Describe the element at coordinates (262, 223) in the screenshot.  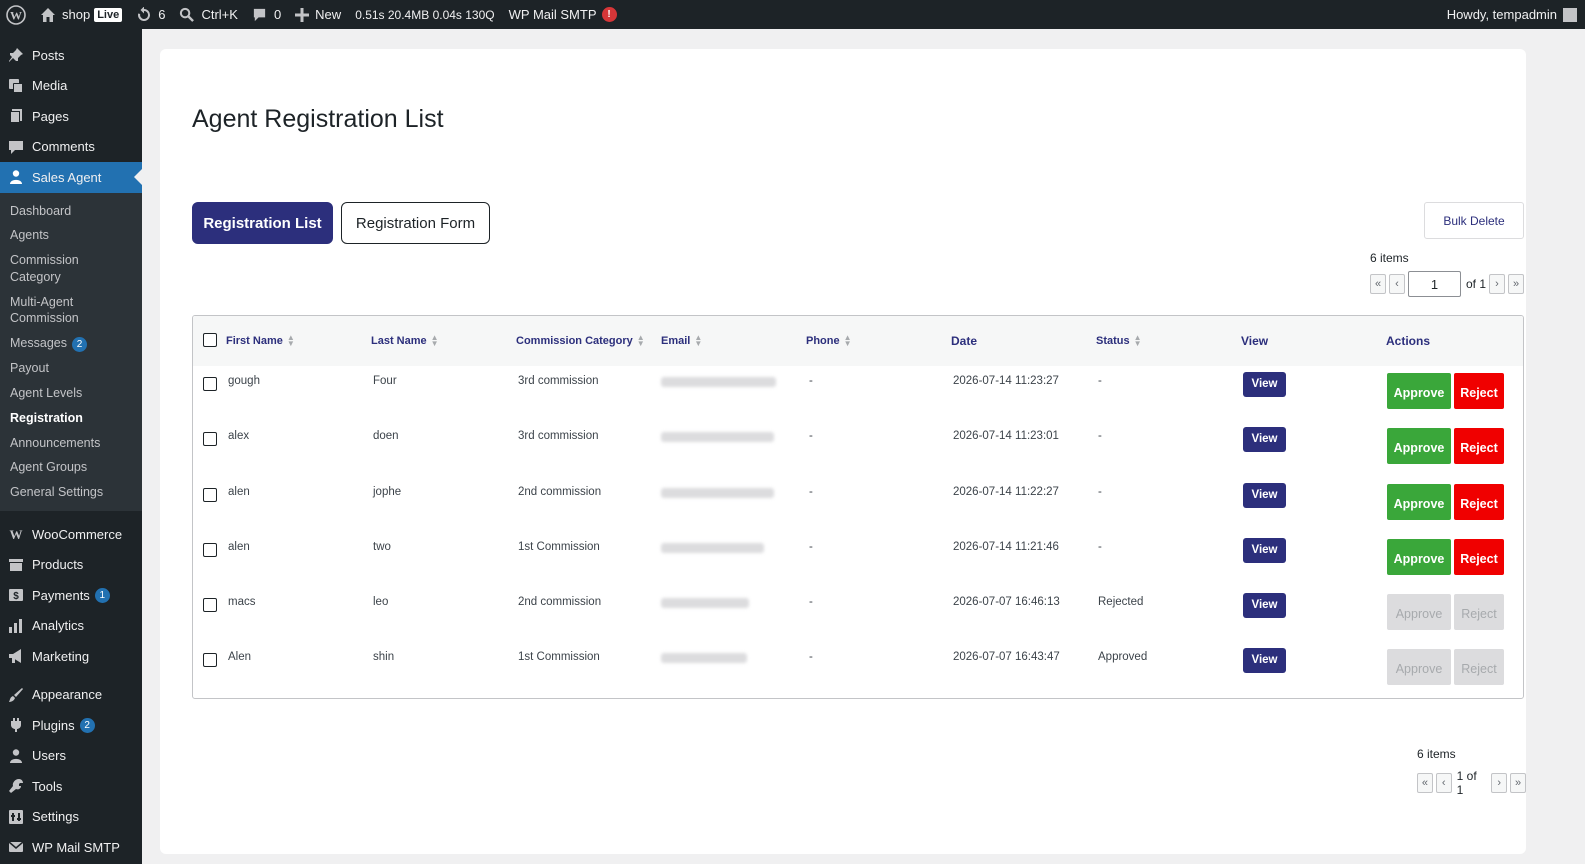
I see `tab-registration-list: Registration List` at that location.